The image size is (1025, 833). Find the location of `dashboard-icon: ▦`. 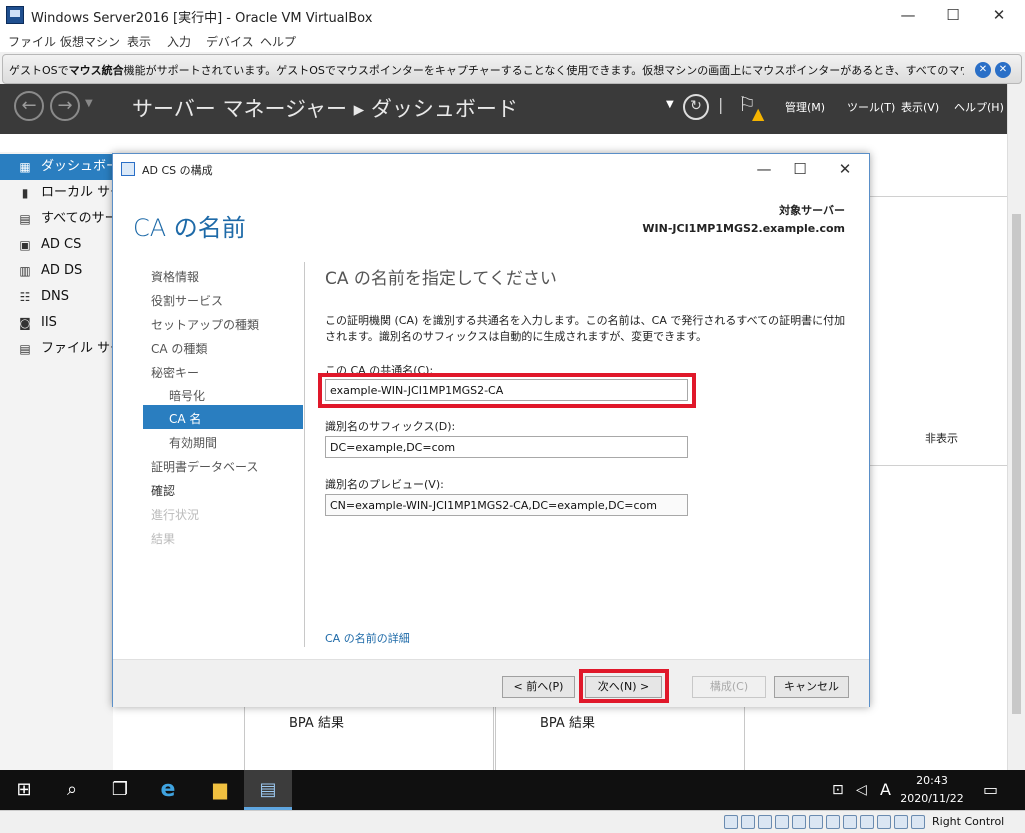

dashboard-icon: ▦ is located at coordinates (25, 167).